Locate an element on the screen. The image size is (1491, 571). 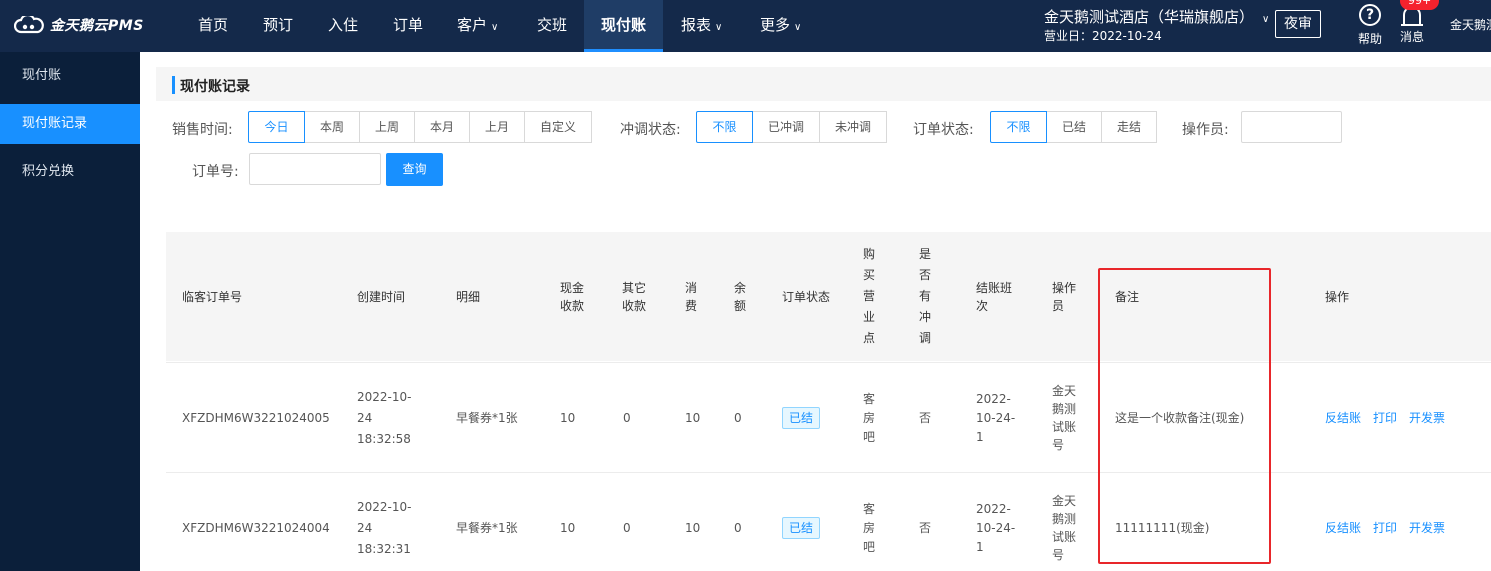
order-status-settled: 已结 is located at coordinates (1074, 127).